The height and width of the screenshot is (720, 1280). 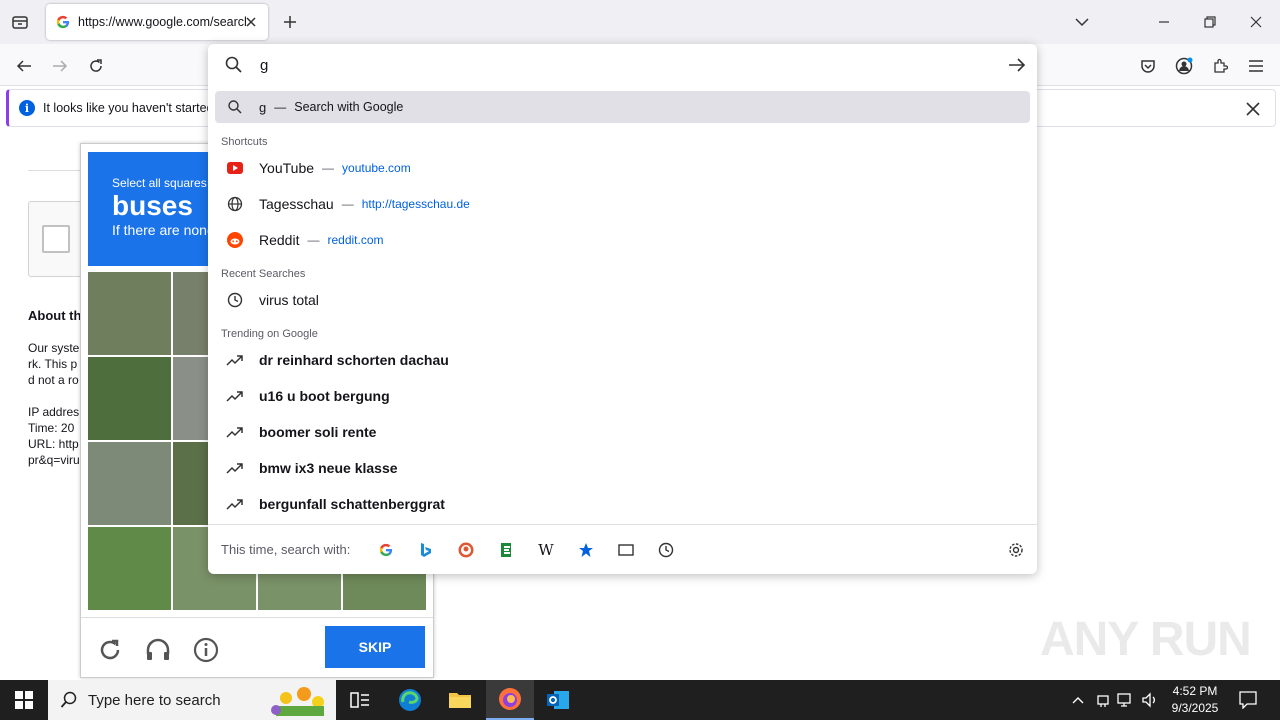 I want to click on recent-searches-label: Recent Searches, so click(x=263, y=274).